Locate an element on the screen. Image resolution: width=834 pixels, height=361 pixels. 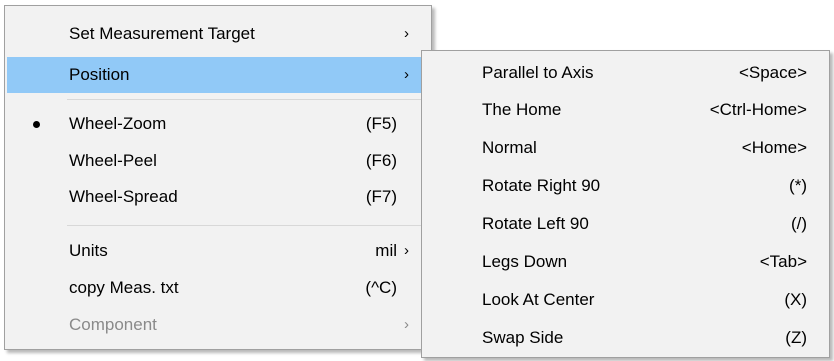
menu-item-shortcut: (X) is located at coordinates (795, 299).